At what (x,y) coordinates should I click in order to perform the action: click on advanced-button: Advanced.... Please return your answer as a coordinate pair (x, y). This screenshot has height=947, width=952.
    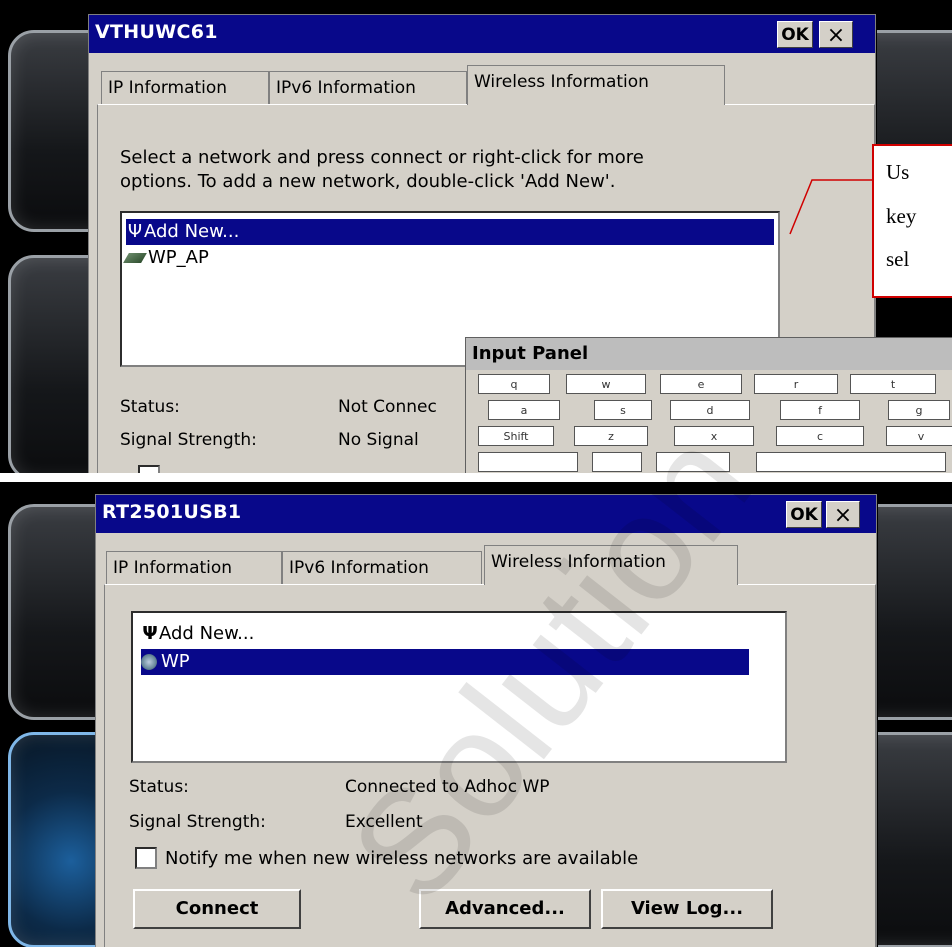
    Looking at the image, I should click on (505, 909).